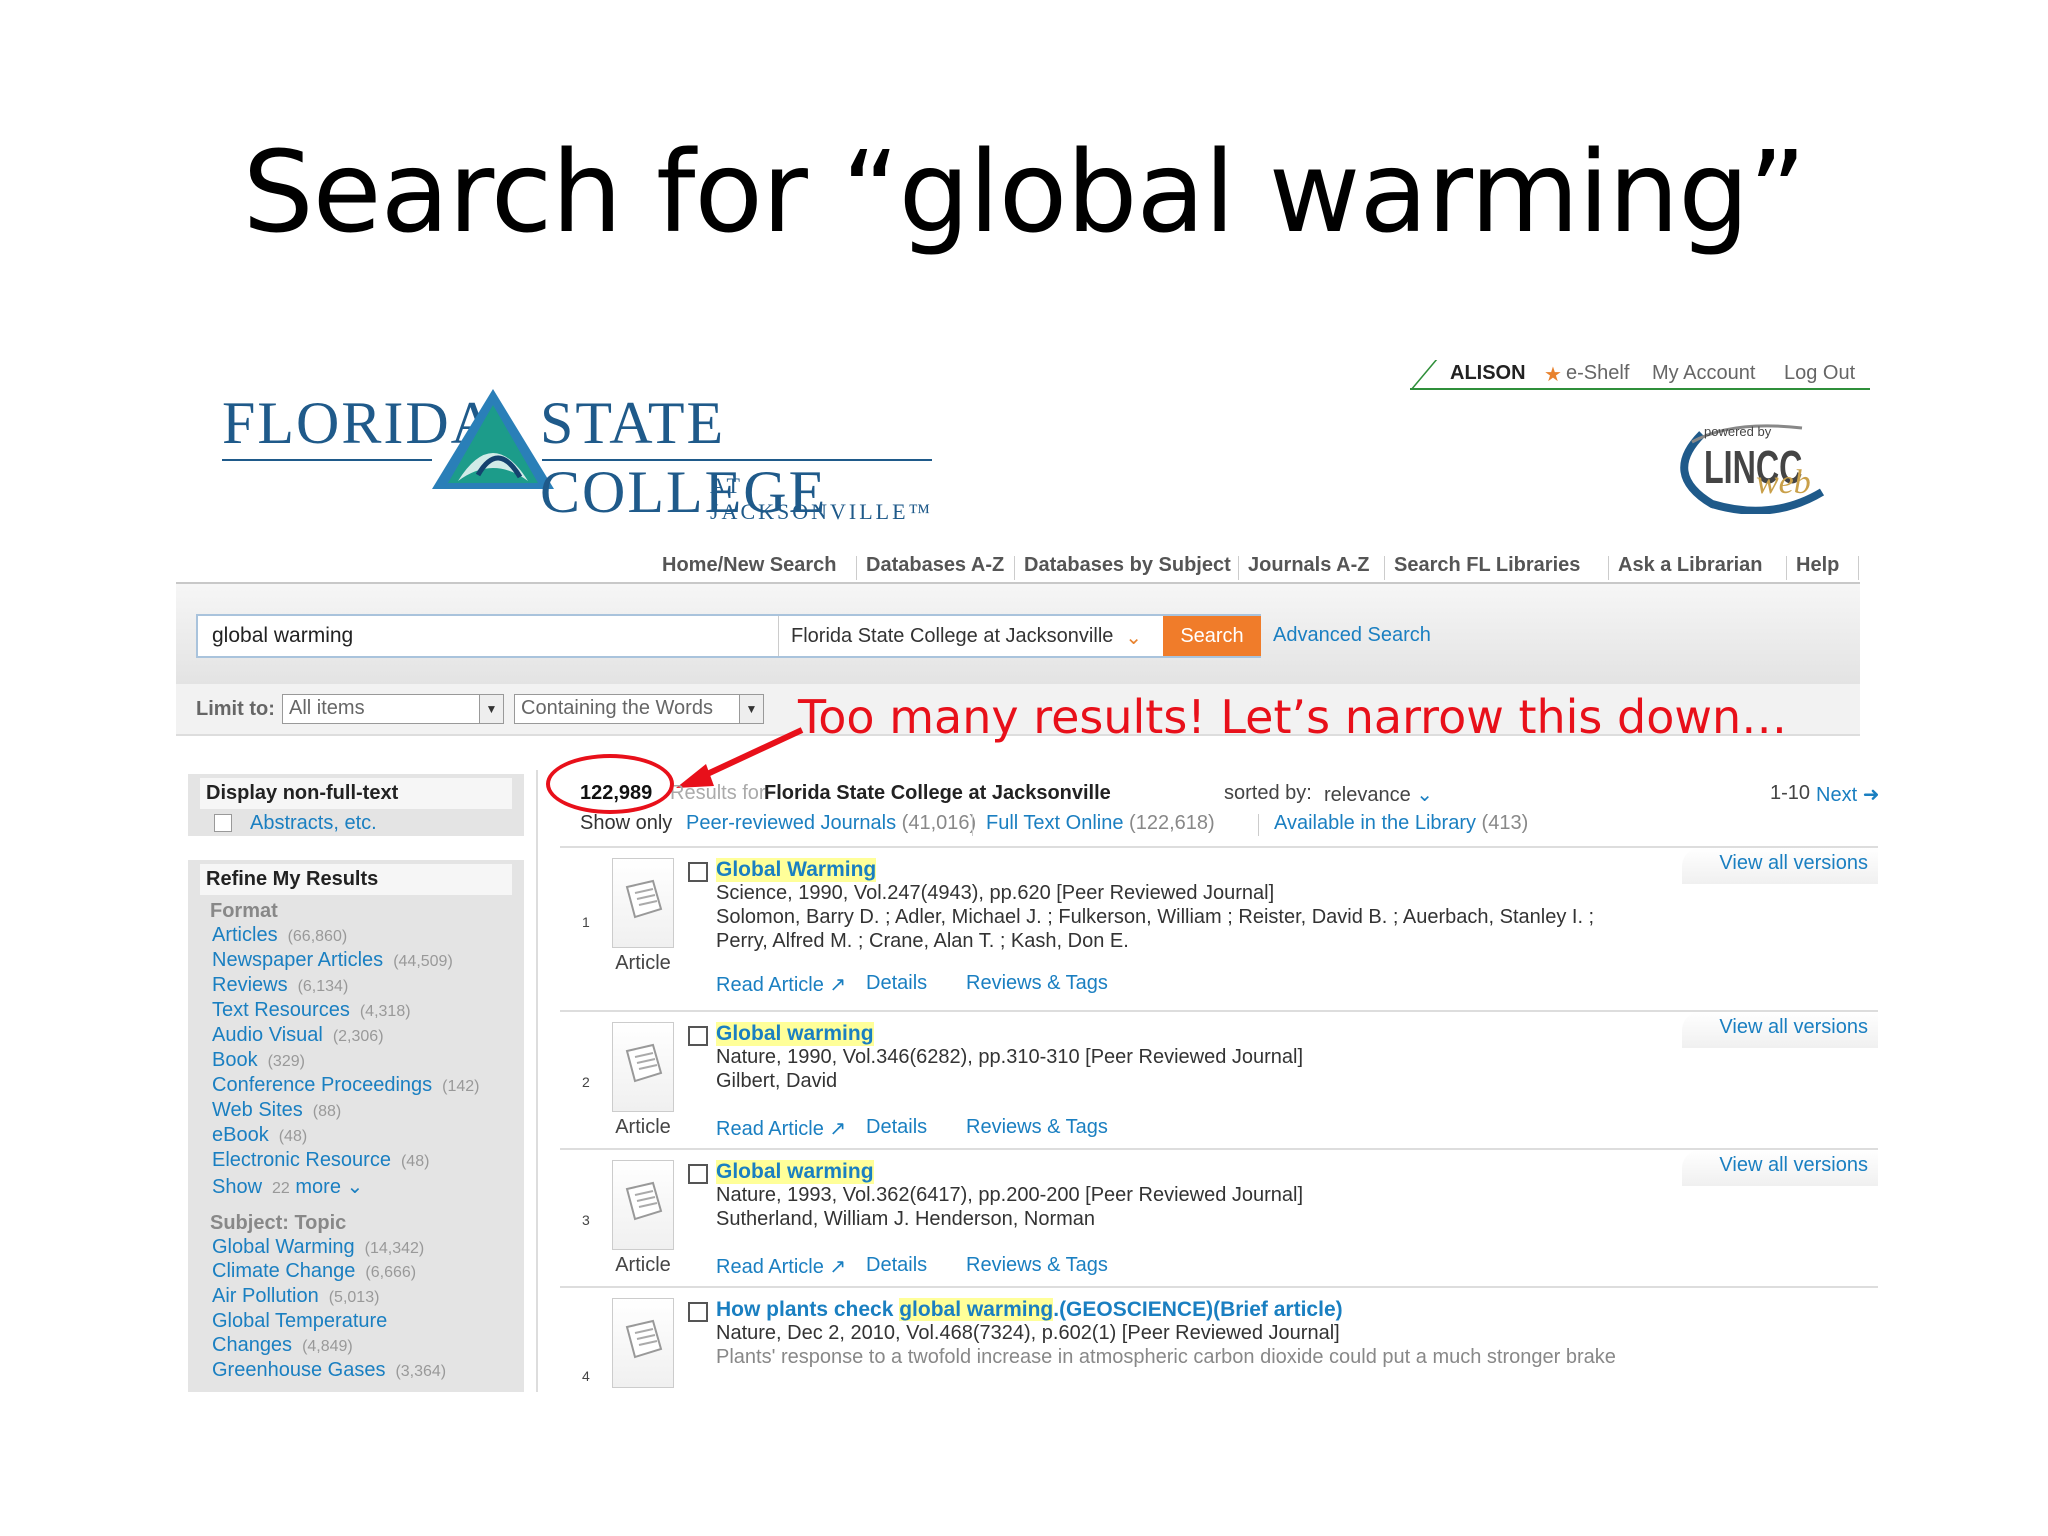 Image resolution: width=2048 pixels, height=1536 pixels. What do you see at coordinates (1847, 794) in the screenshot?
I see `next-page-link: Next ➜` at bounding box center [1847, 794].